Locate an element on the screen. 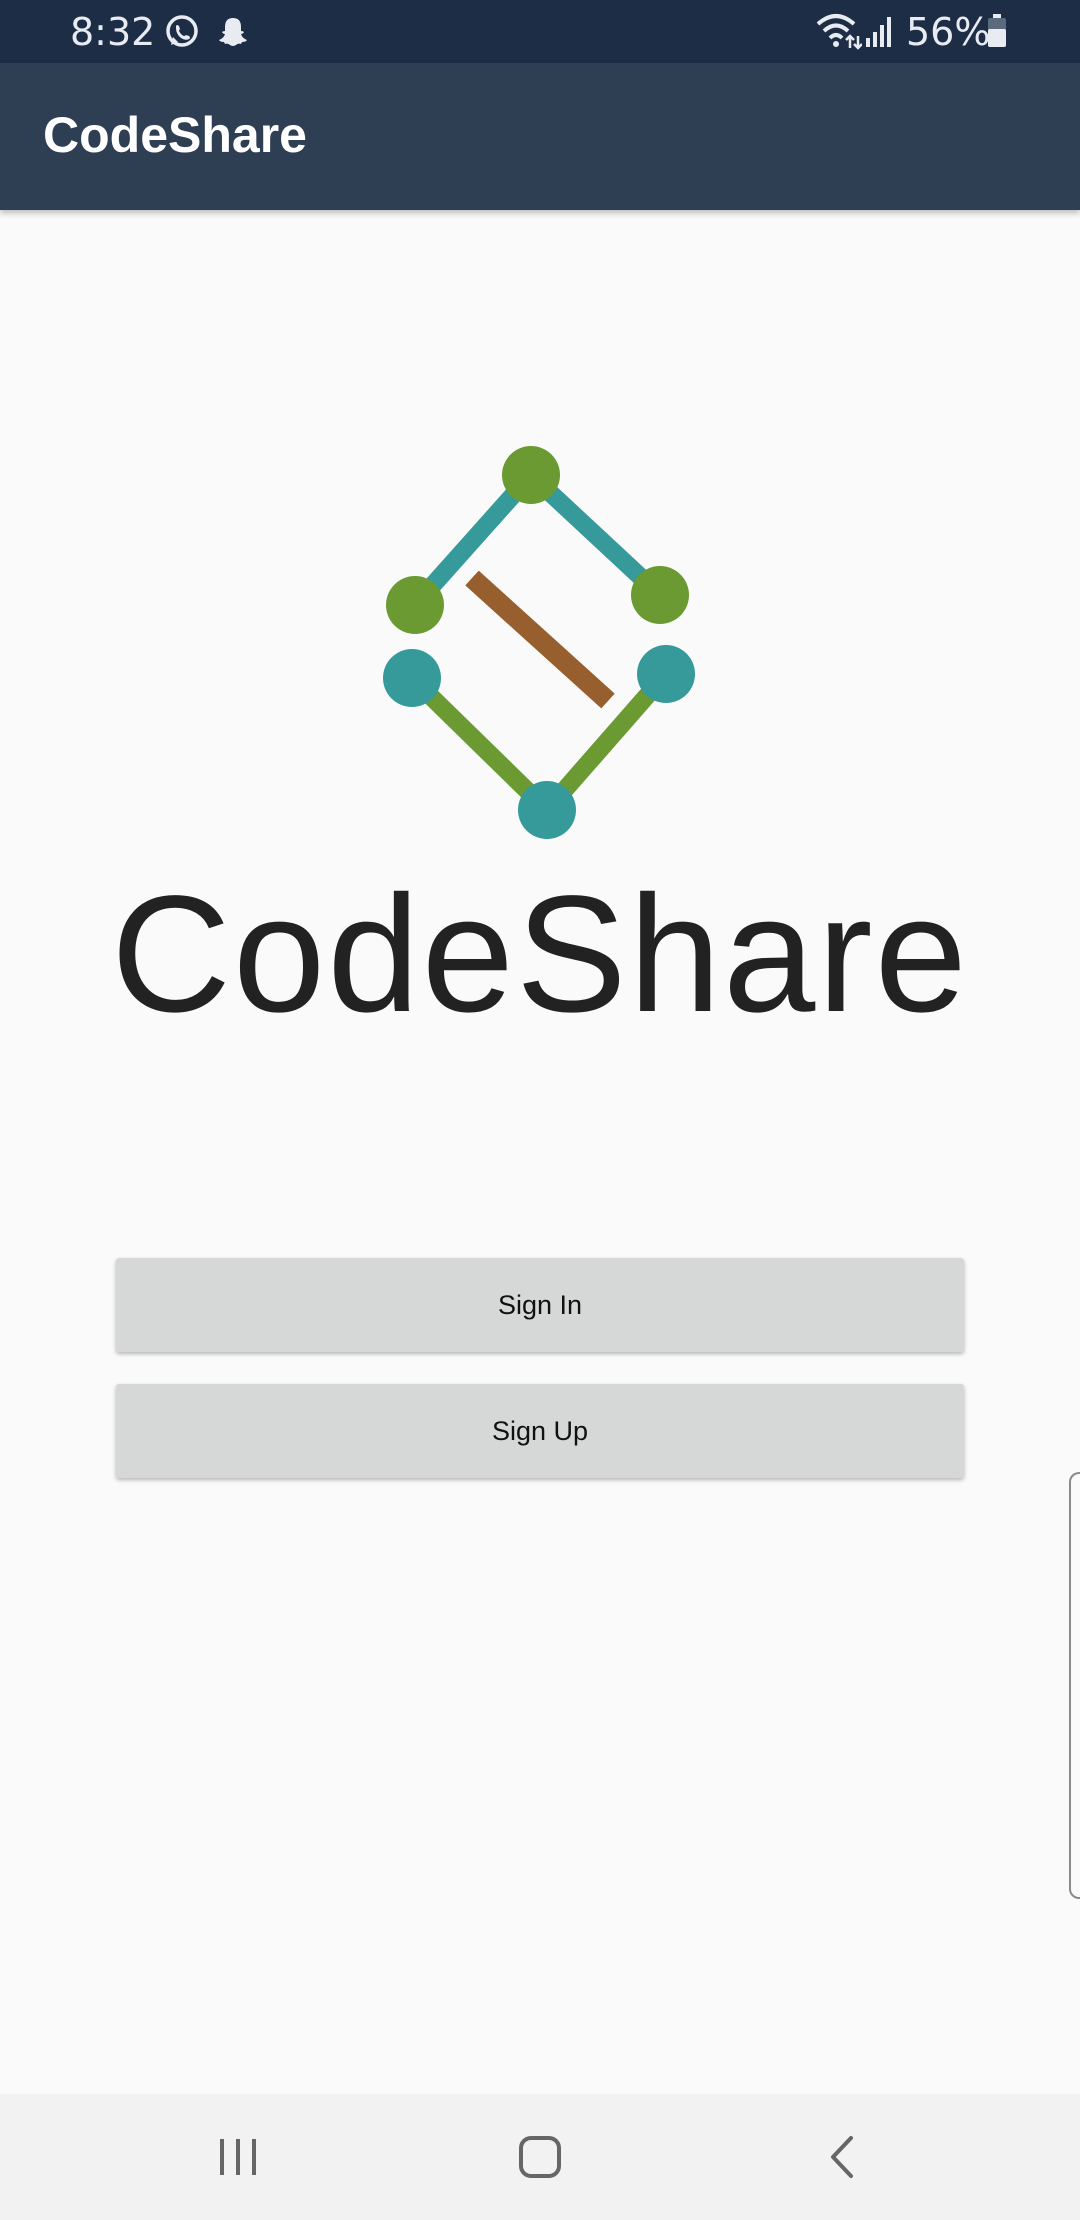 The height and width of the screenshot is (2220, 1080). wifi-icon is located at coordinates (839, 32).